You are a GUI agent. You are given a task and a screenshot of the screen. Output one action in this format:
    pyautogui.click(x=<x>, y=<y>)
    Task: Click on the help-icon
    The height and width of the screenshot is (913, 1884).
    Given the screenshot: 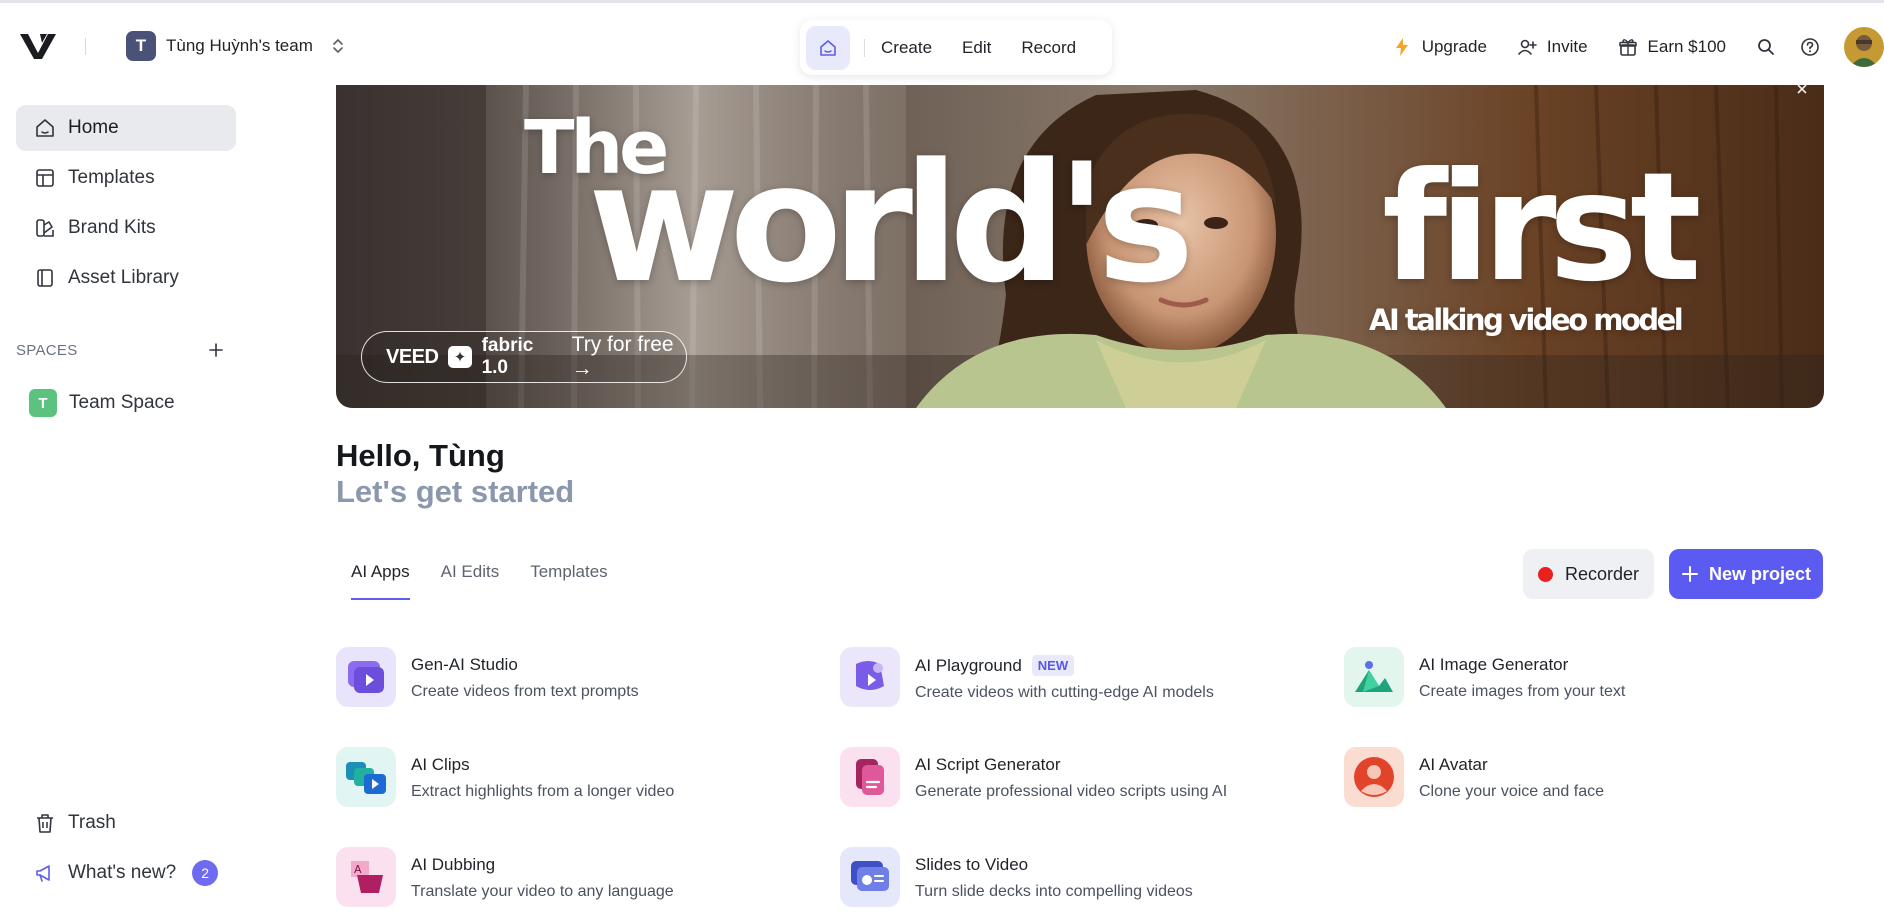 What is the action you would take?
    pyautogui.click(x=1810, y=47)
    